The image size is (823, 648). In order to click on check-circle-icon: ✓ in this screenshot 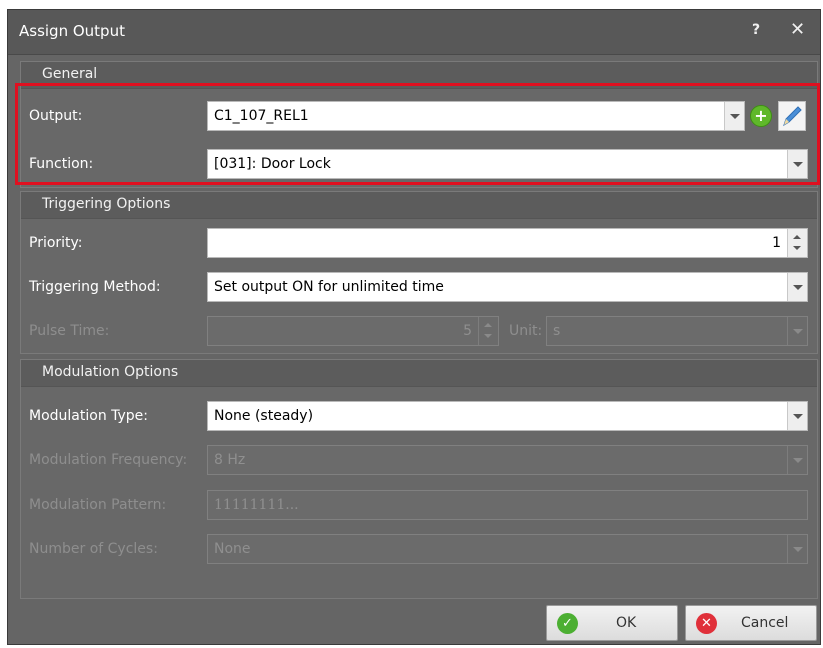, I will do `click(567, 623)`.